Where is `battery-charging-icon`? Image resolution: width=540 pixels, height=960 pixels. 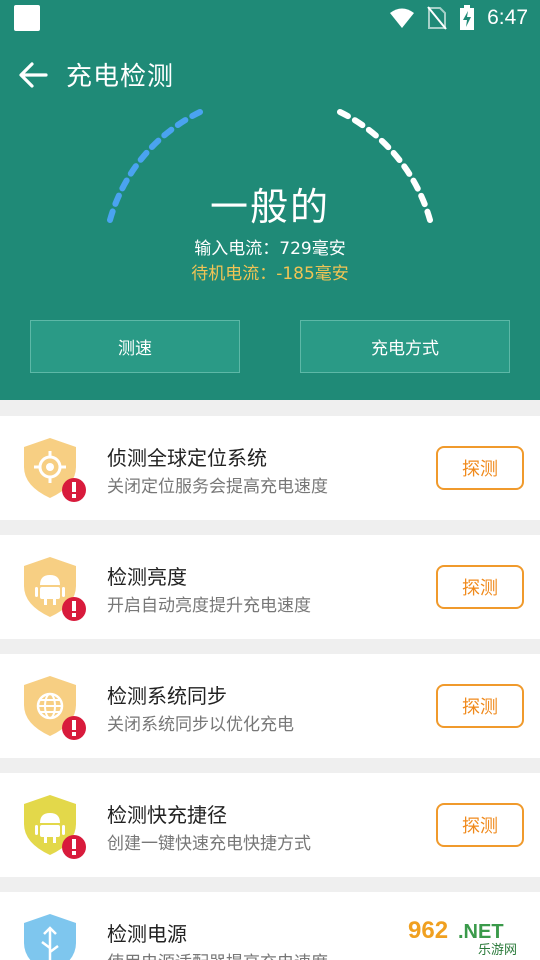
battery-charging-icon is located at coordinates (467, 17).